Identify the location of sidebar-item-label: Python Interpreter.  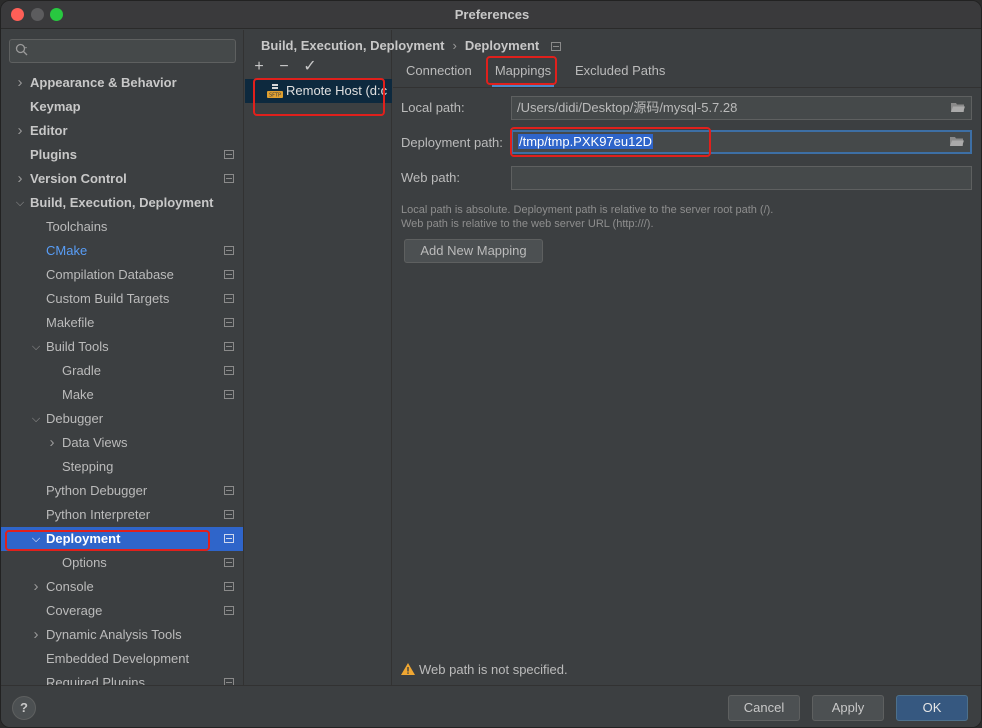
(98, 514).